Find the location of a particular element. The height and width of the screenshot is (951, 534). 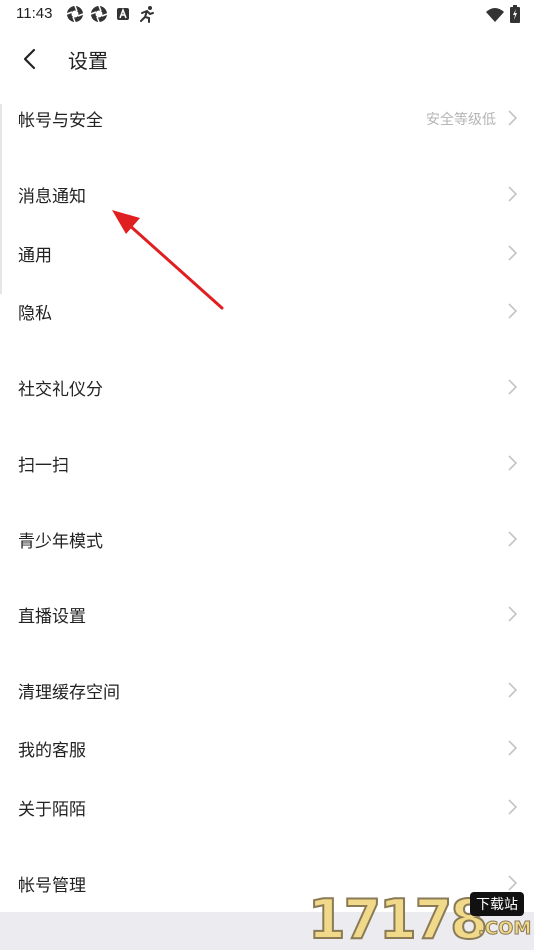

watermark-logo: 17178 下载站 .COM is located at coordinates (420, 919).